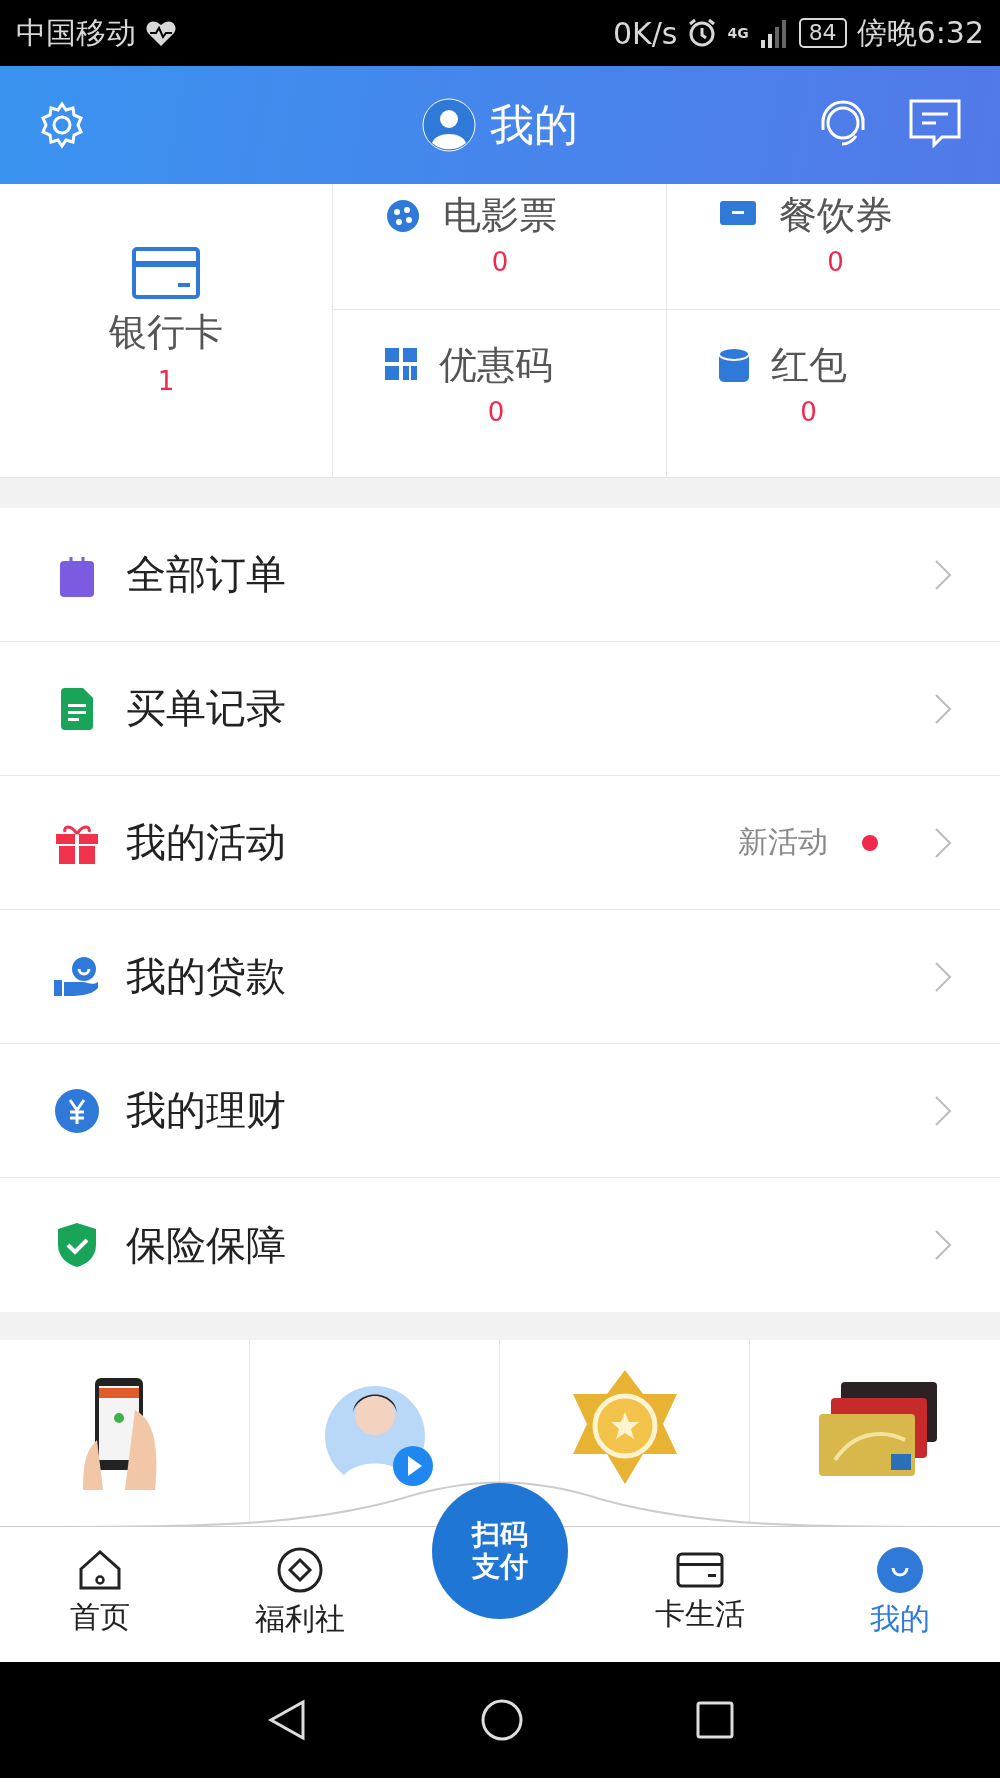 The height and width of the screenshot is (1778, 1000). I want to click on tab: 首页, so click(100, 1593).